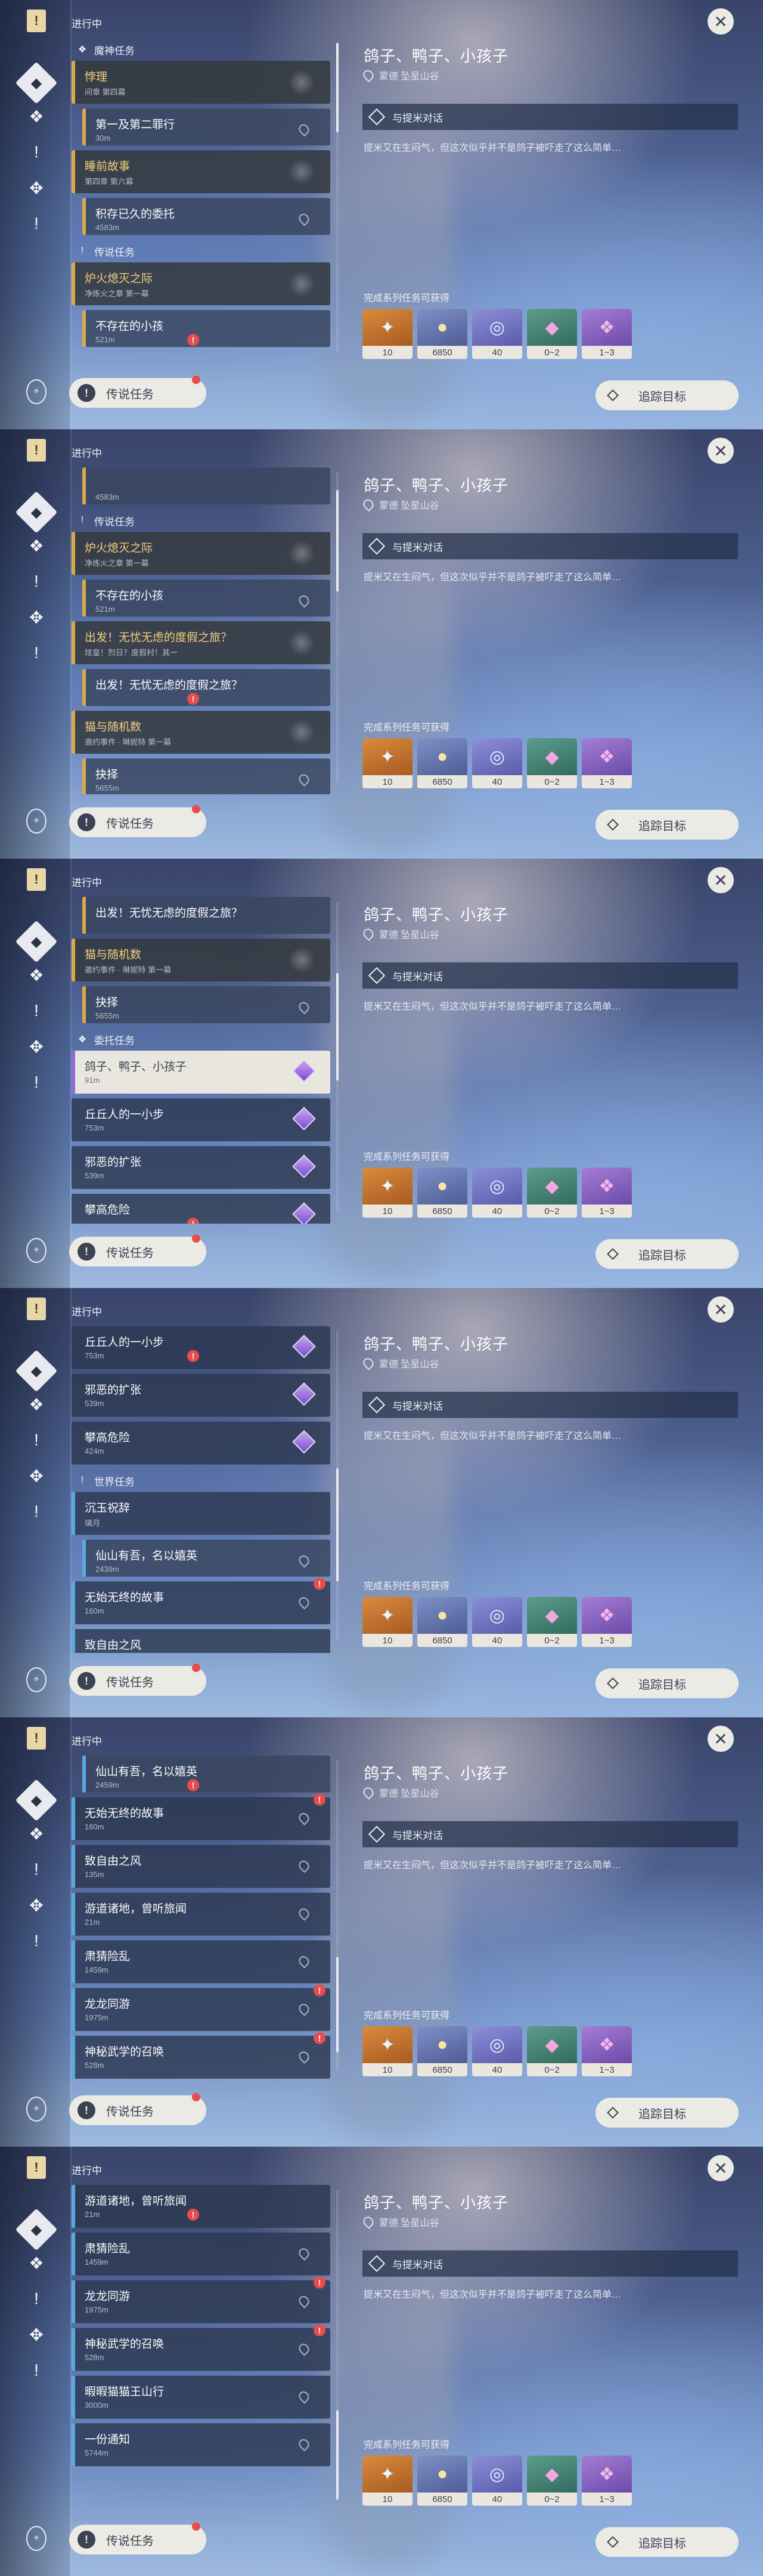 Image resolution: width=763 pixels, height=2576 pixels. Describe the element at coordinates (206, 328) in the screenshot. I see `quest-entry: 不存在的小孩 521m!` at that location.